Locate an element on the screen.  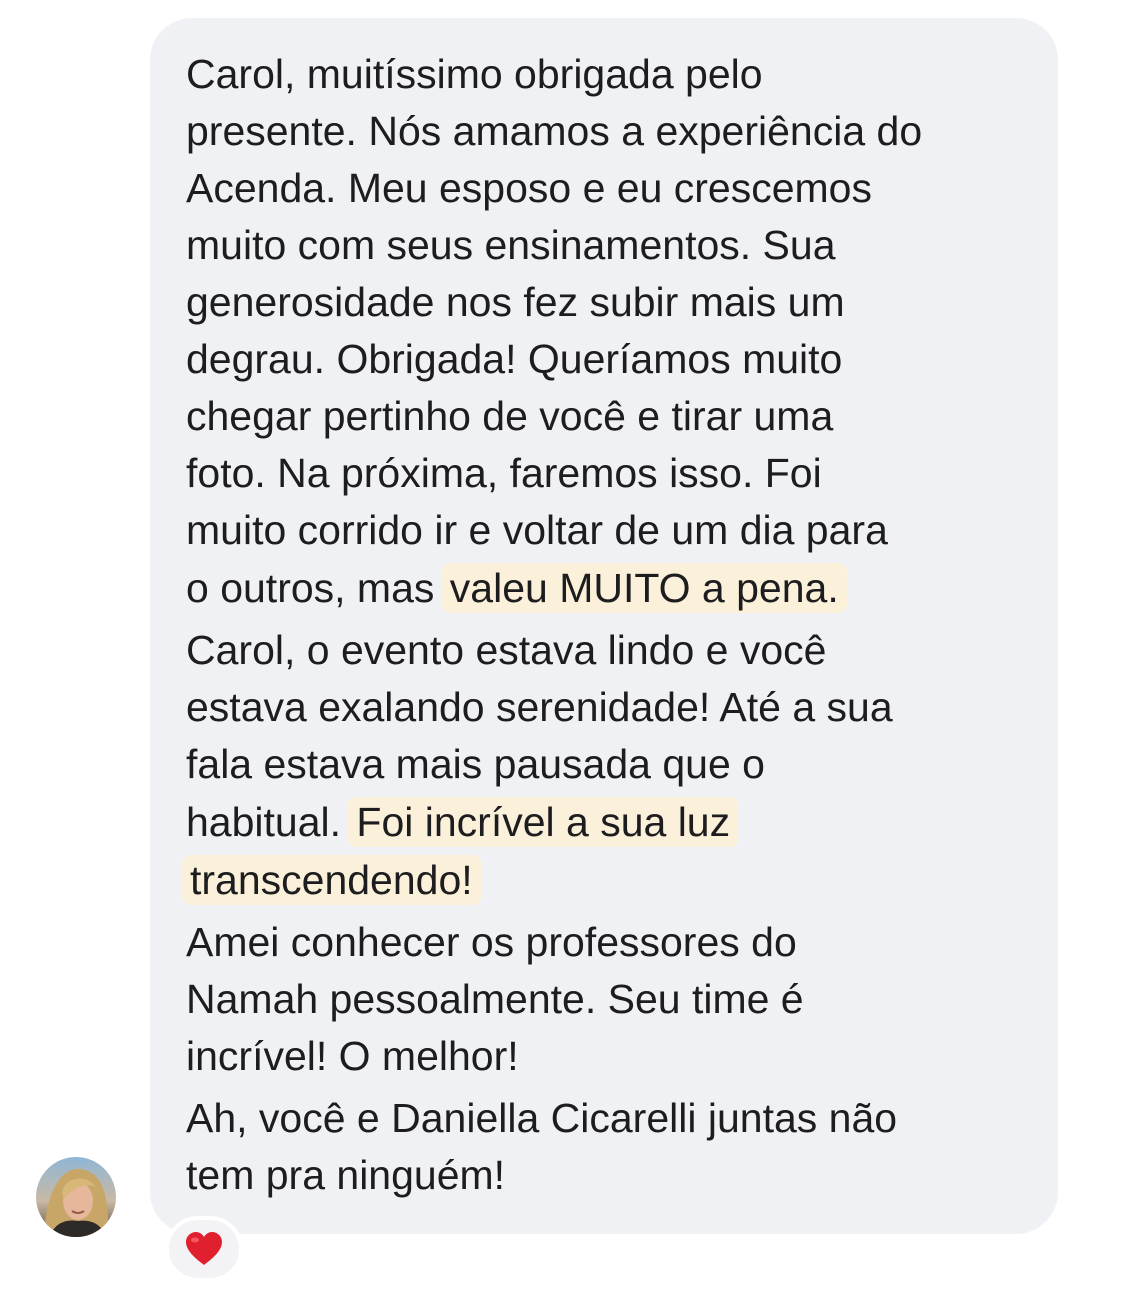
message-line: muito com seus ensinamentos. Sua is located at coordinates (511, 245).